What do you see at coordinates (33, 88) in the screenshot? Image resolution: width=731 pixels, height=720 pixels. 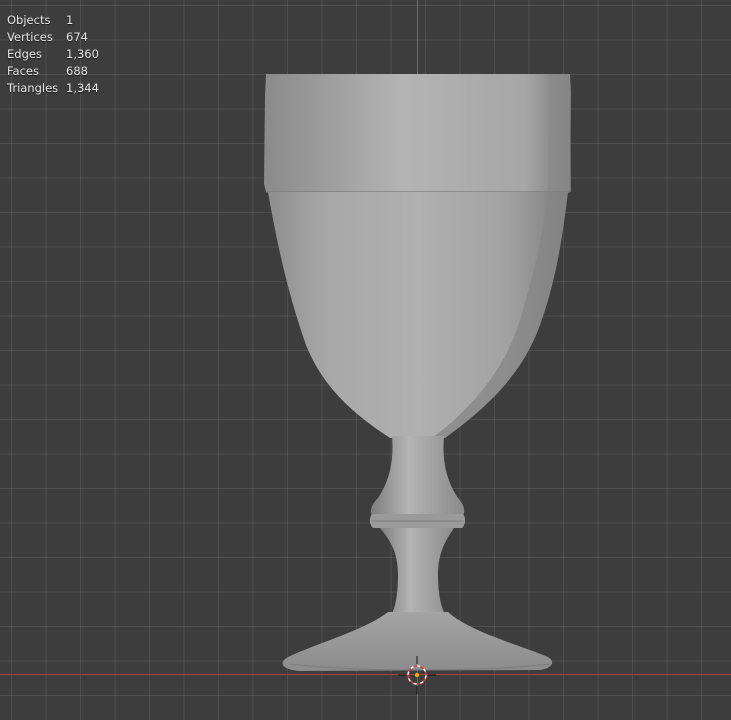 I see `stat-label: Triangles` at bounding box center [33, 88].